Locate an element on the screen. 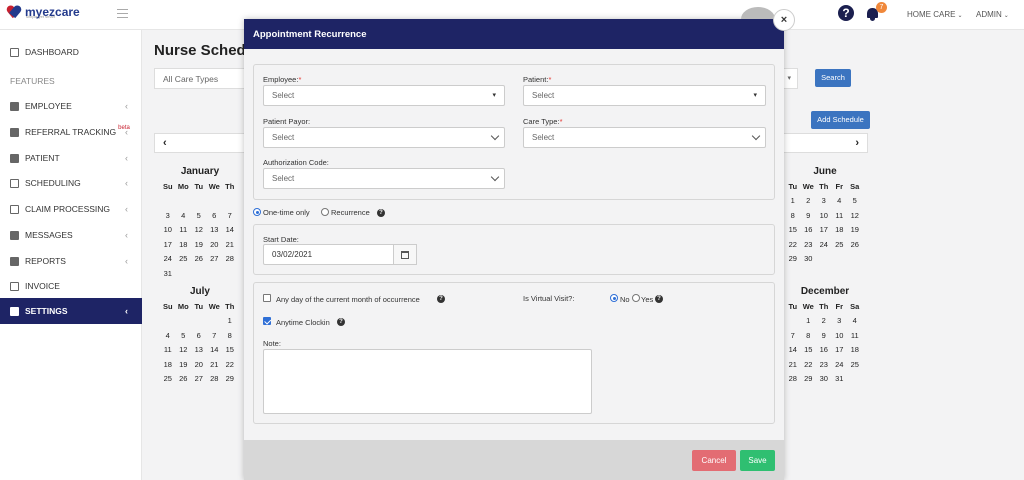  virtual-yes-radio is located at coordinates (636, 298).